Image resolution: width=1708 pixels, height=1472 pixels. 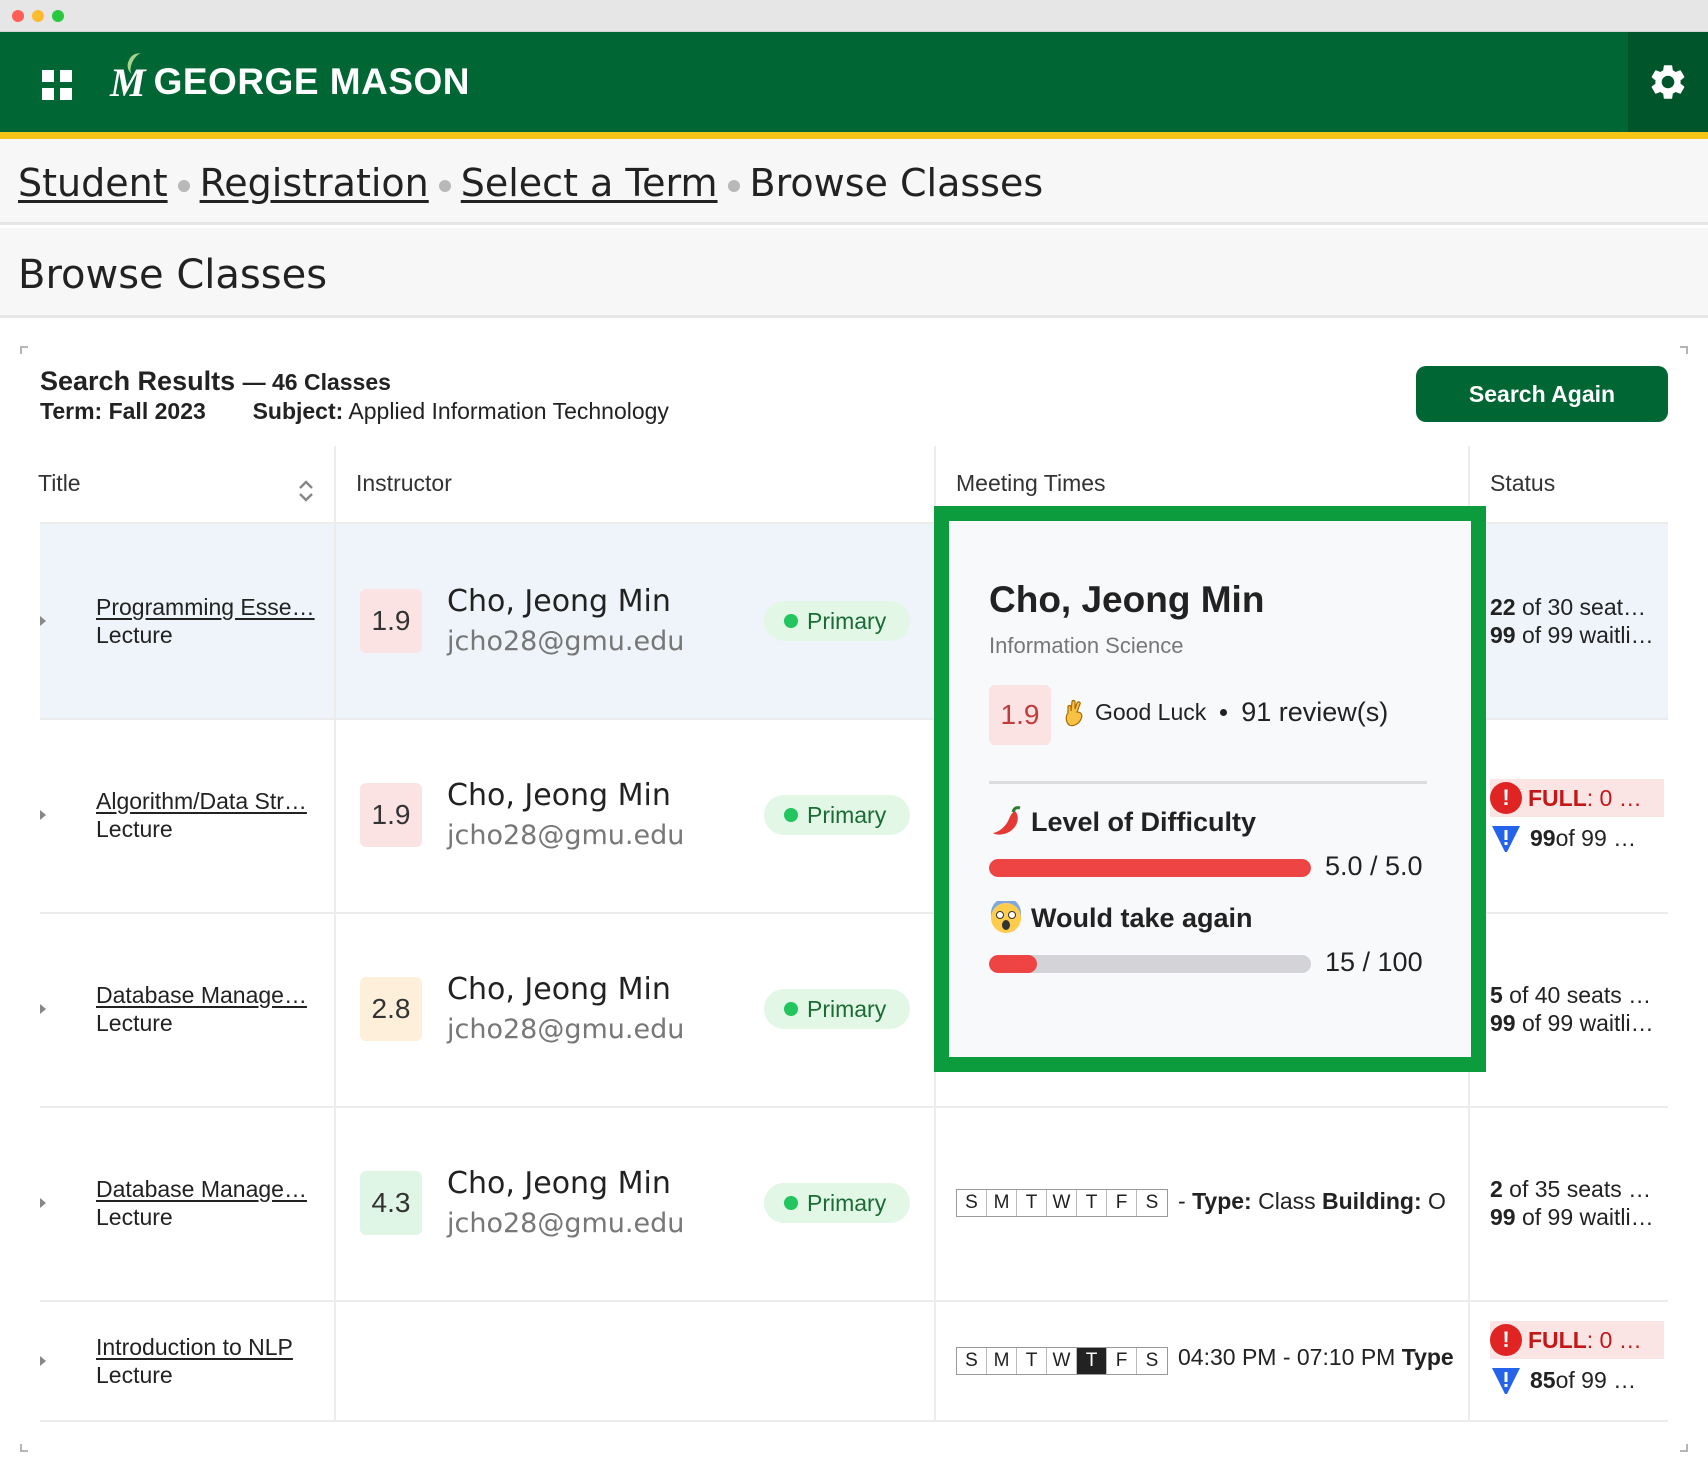 What do you see at coordinates (306, 491) in the screenshot?
I see `sort-icon` at bounding box center [306, 491].